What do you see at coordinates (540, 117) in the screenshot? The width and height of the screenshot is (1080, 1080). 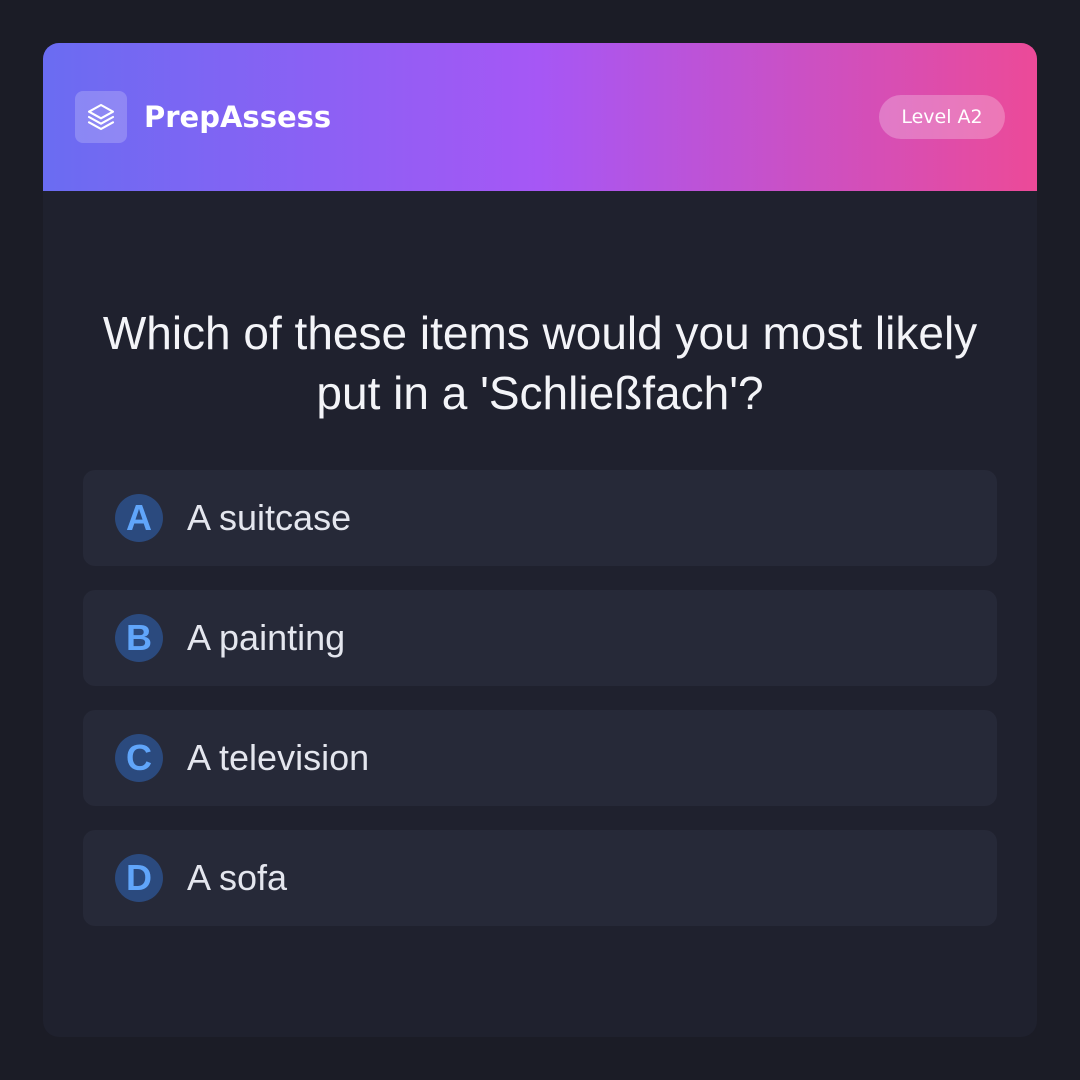 I see `header: PrepAssess Level A2` at bounding box center [540, 117].